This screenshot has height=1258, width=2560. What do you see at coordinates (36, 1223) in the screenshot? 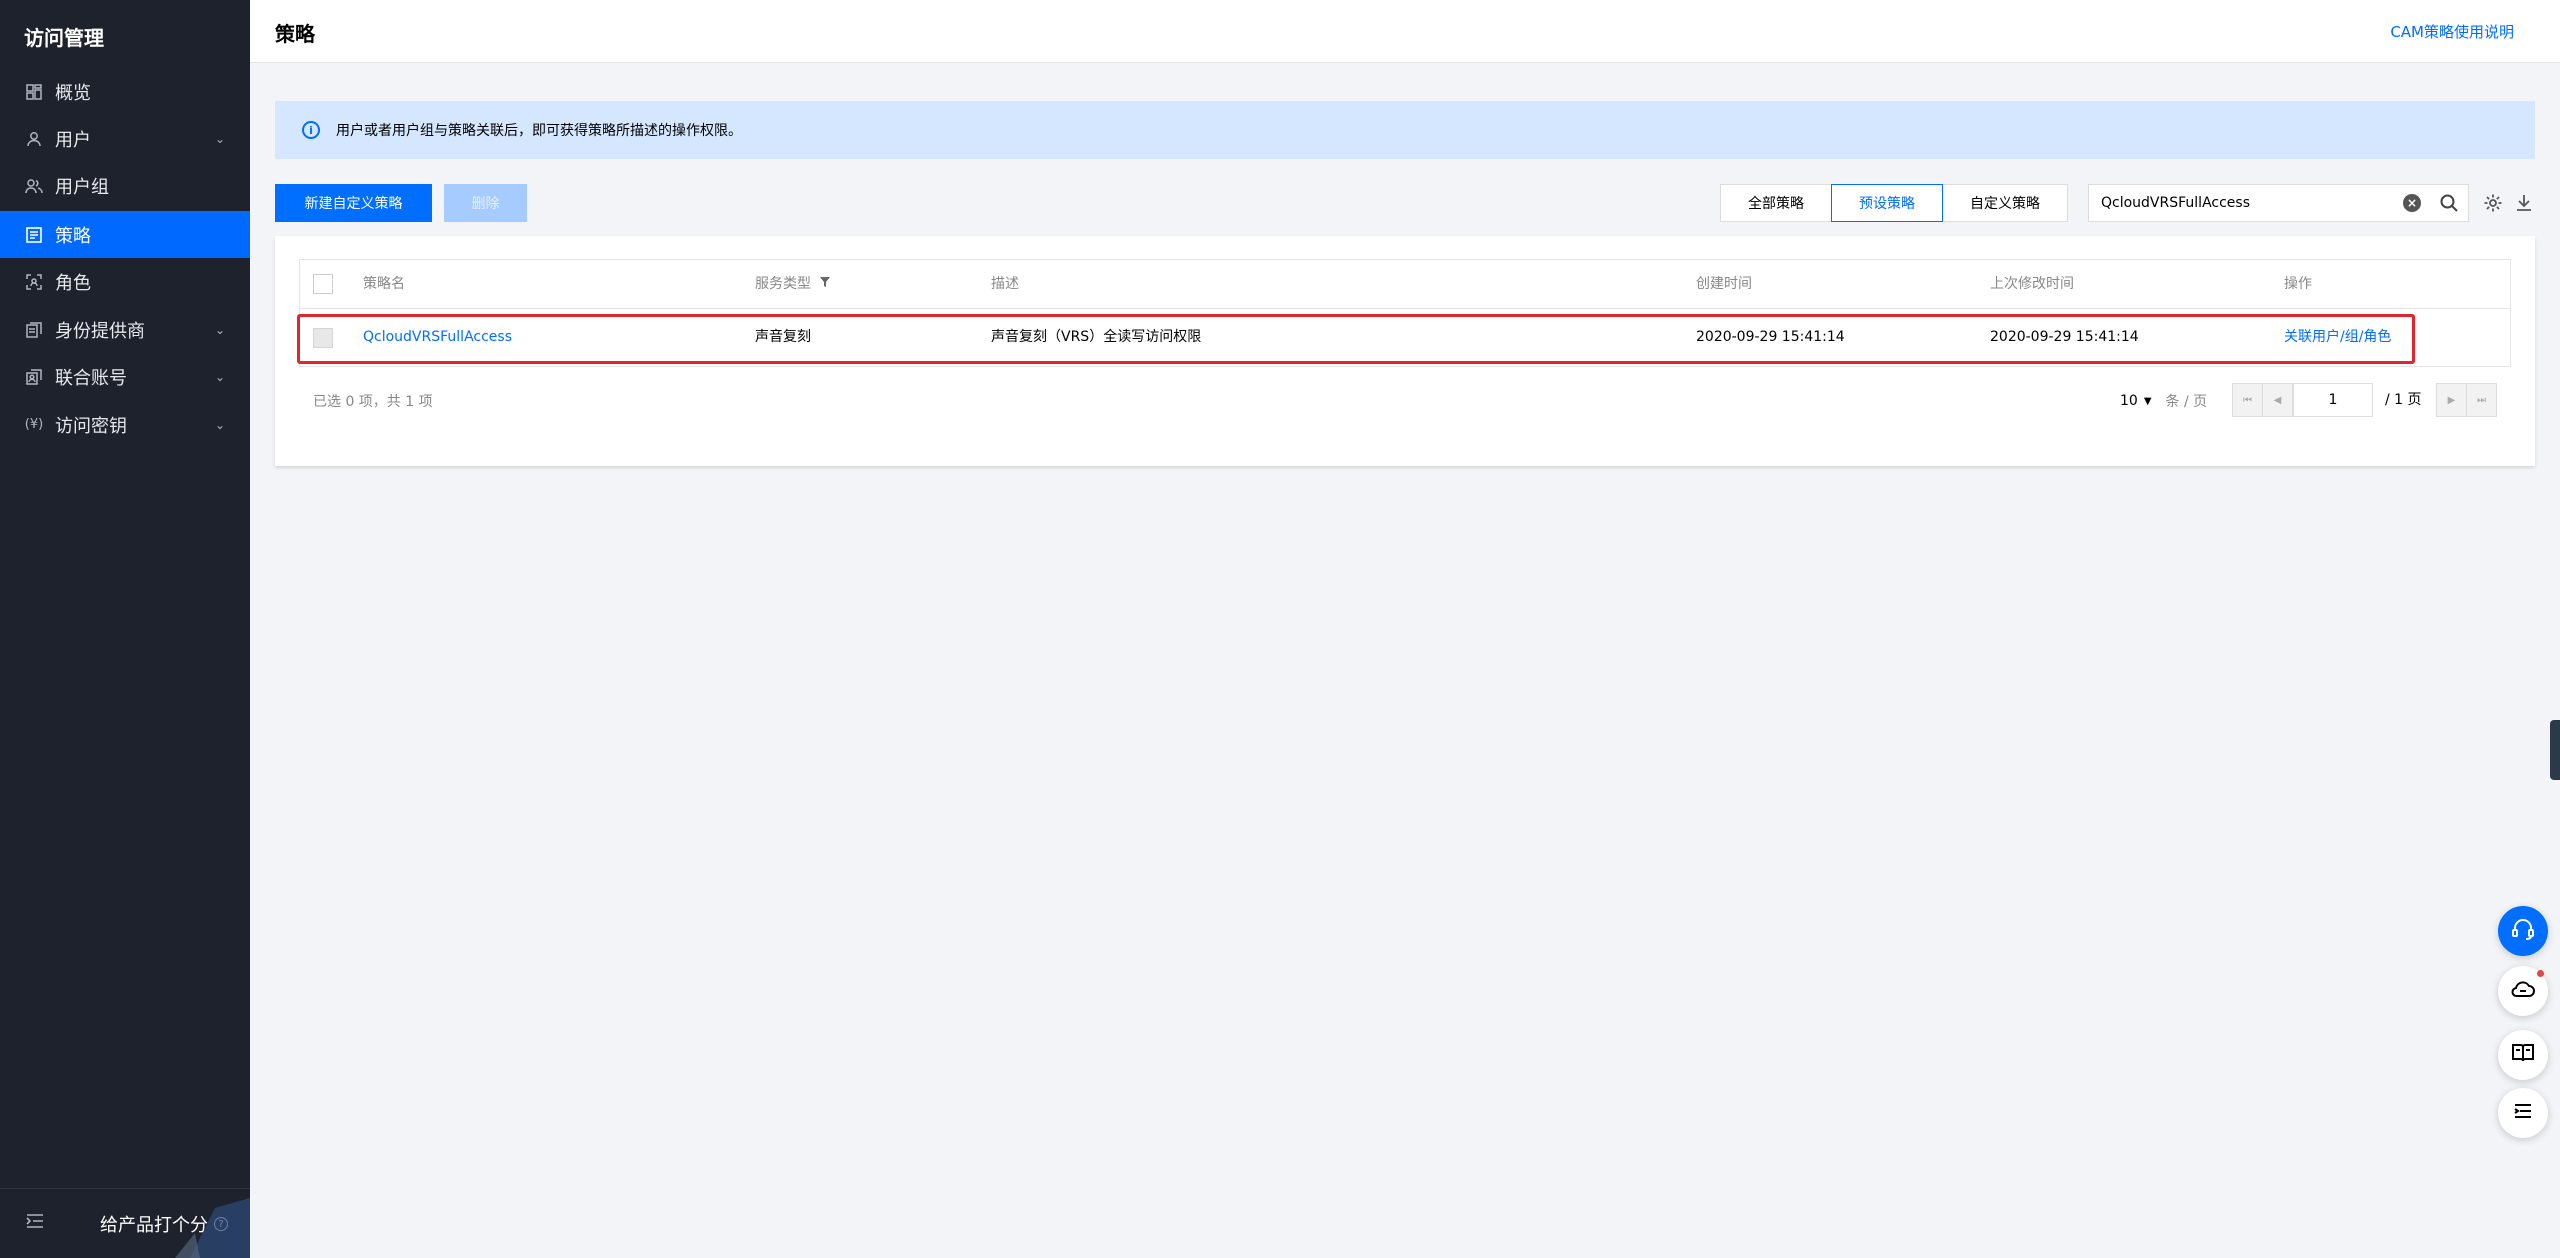
I see `collapse-menu-icon` at bounding box center [36, 1223].